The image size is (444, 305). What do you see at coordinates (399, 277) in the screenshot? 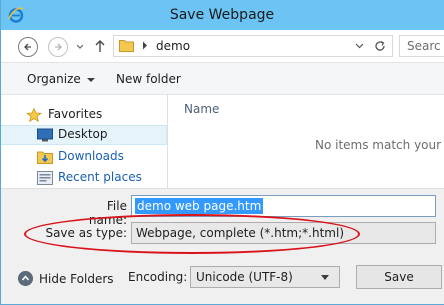
I see `save-button: Save` at bounding box center [399, 277].